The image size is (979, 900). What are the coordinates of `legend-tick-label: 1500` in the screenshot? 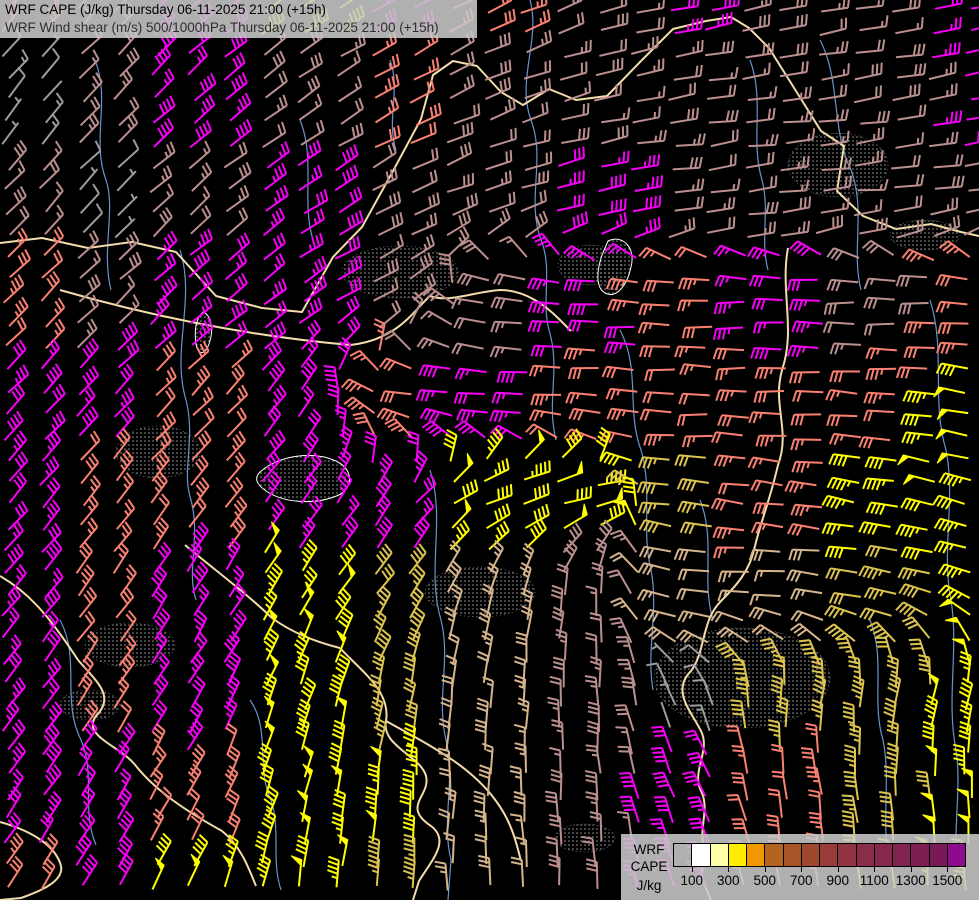 It's located at (947, 880).